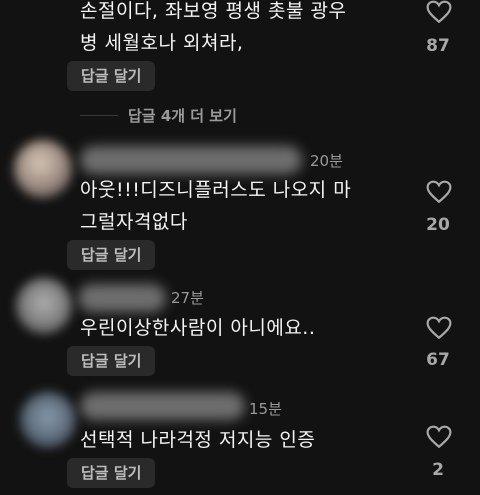  What do you see at coordinates (438, 360) in the screenshot?
I see `like-count: 67` at bounding box center [438, 360].